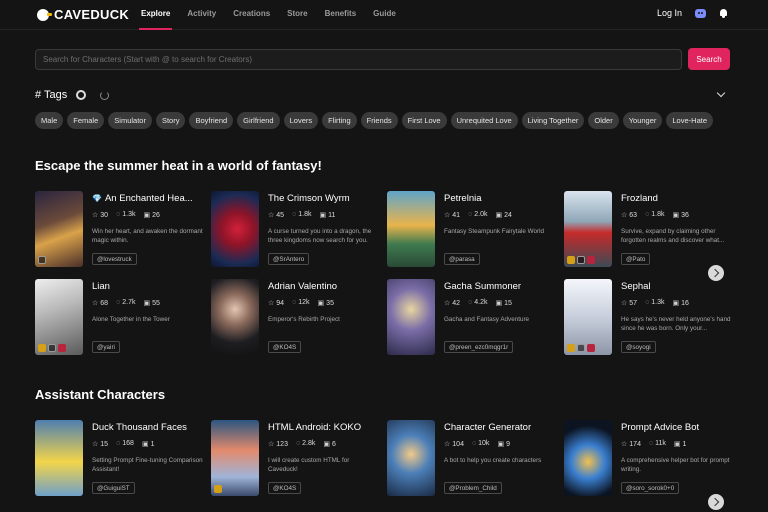  What do you see at coordinates (114, 259) in the screenshot?
I see `creator-tag: @lovestruck` at bounding box center [114, 259].